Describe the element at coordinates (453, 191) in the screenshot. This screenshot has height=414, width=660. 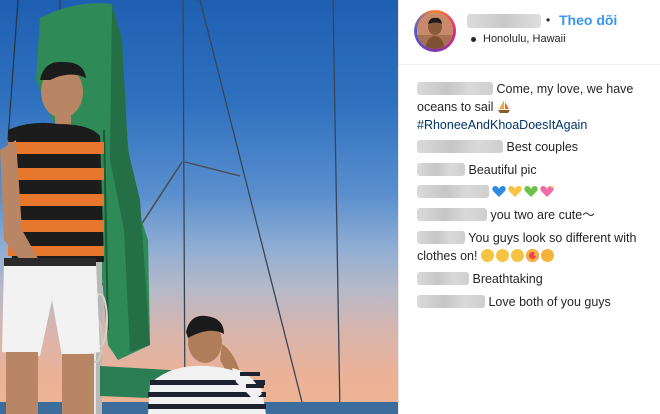
I see `comment-author: user3` at that location.